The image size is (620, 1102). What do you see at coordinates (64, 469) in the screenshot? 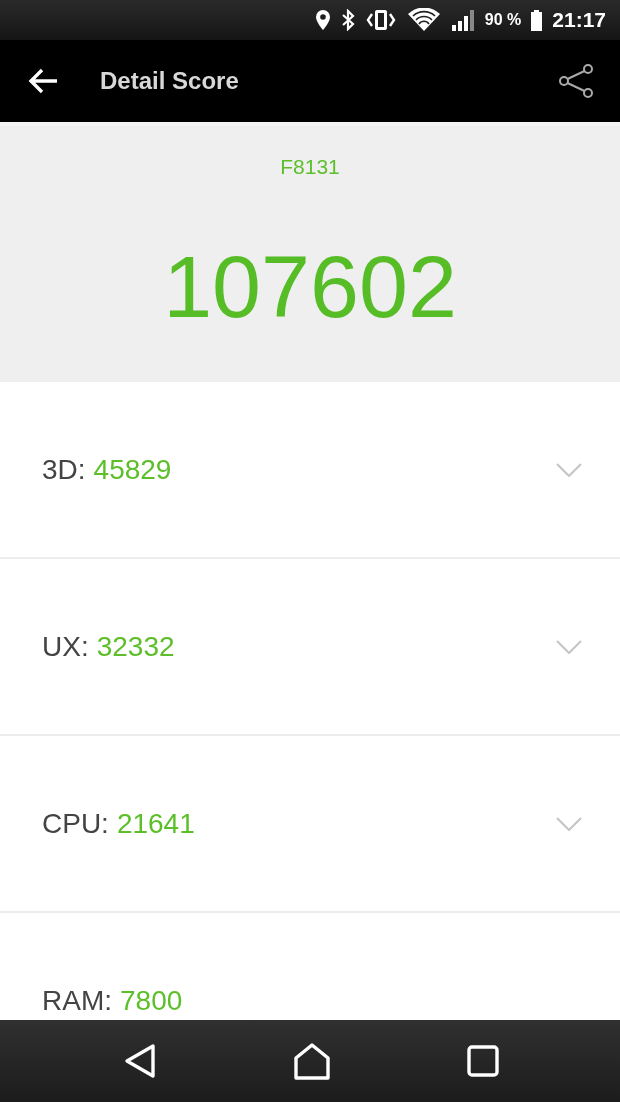
I see `score-label: 3D:` at bounding box center [64, 469].